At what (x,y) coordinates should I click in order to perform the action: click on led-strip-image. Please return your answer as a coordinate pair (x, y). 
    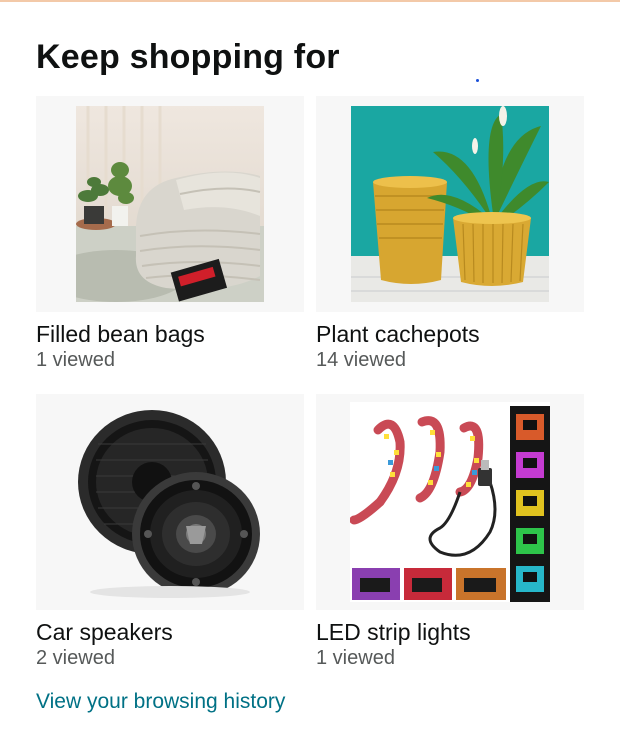
    Looking at the image, I should click on (450, 502).